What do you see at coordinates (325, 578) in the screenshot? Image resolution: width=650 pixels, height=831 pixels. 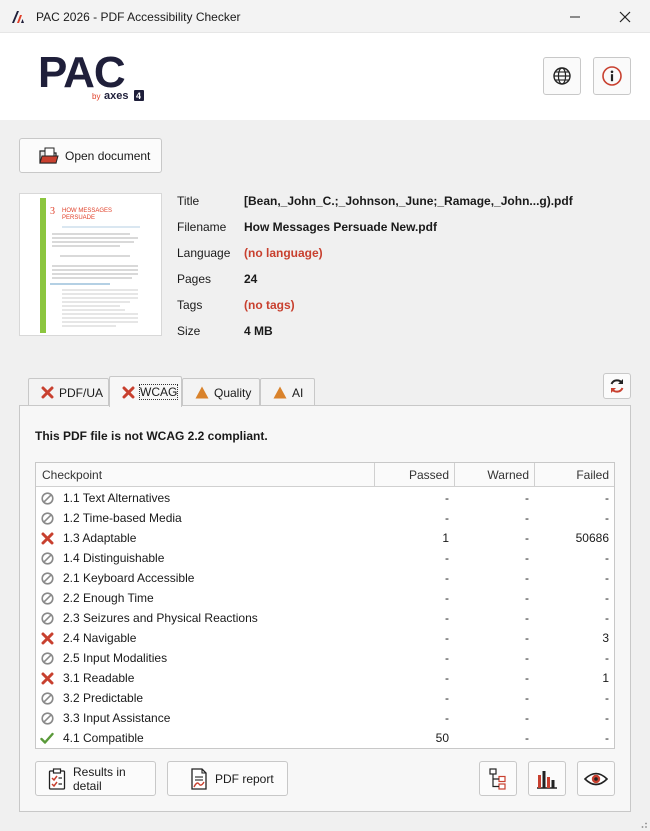 I see `table-row: 2.1 Keyboard Accessible - - -` at bounding box center [325, 578].